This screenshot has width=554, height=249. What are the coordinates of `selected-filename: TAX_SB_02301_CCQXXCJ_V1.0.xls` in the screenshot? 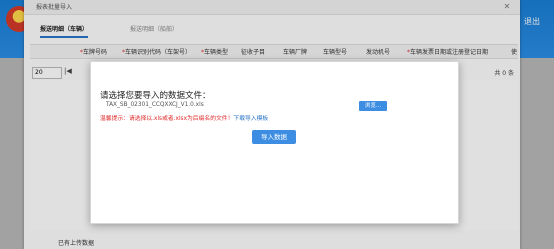 It's located at (155, 105).